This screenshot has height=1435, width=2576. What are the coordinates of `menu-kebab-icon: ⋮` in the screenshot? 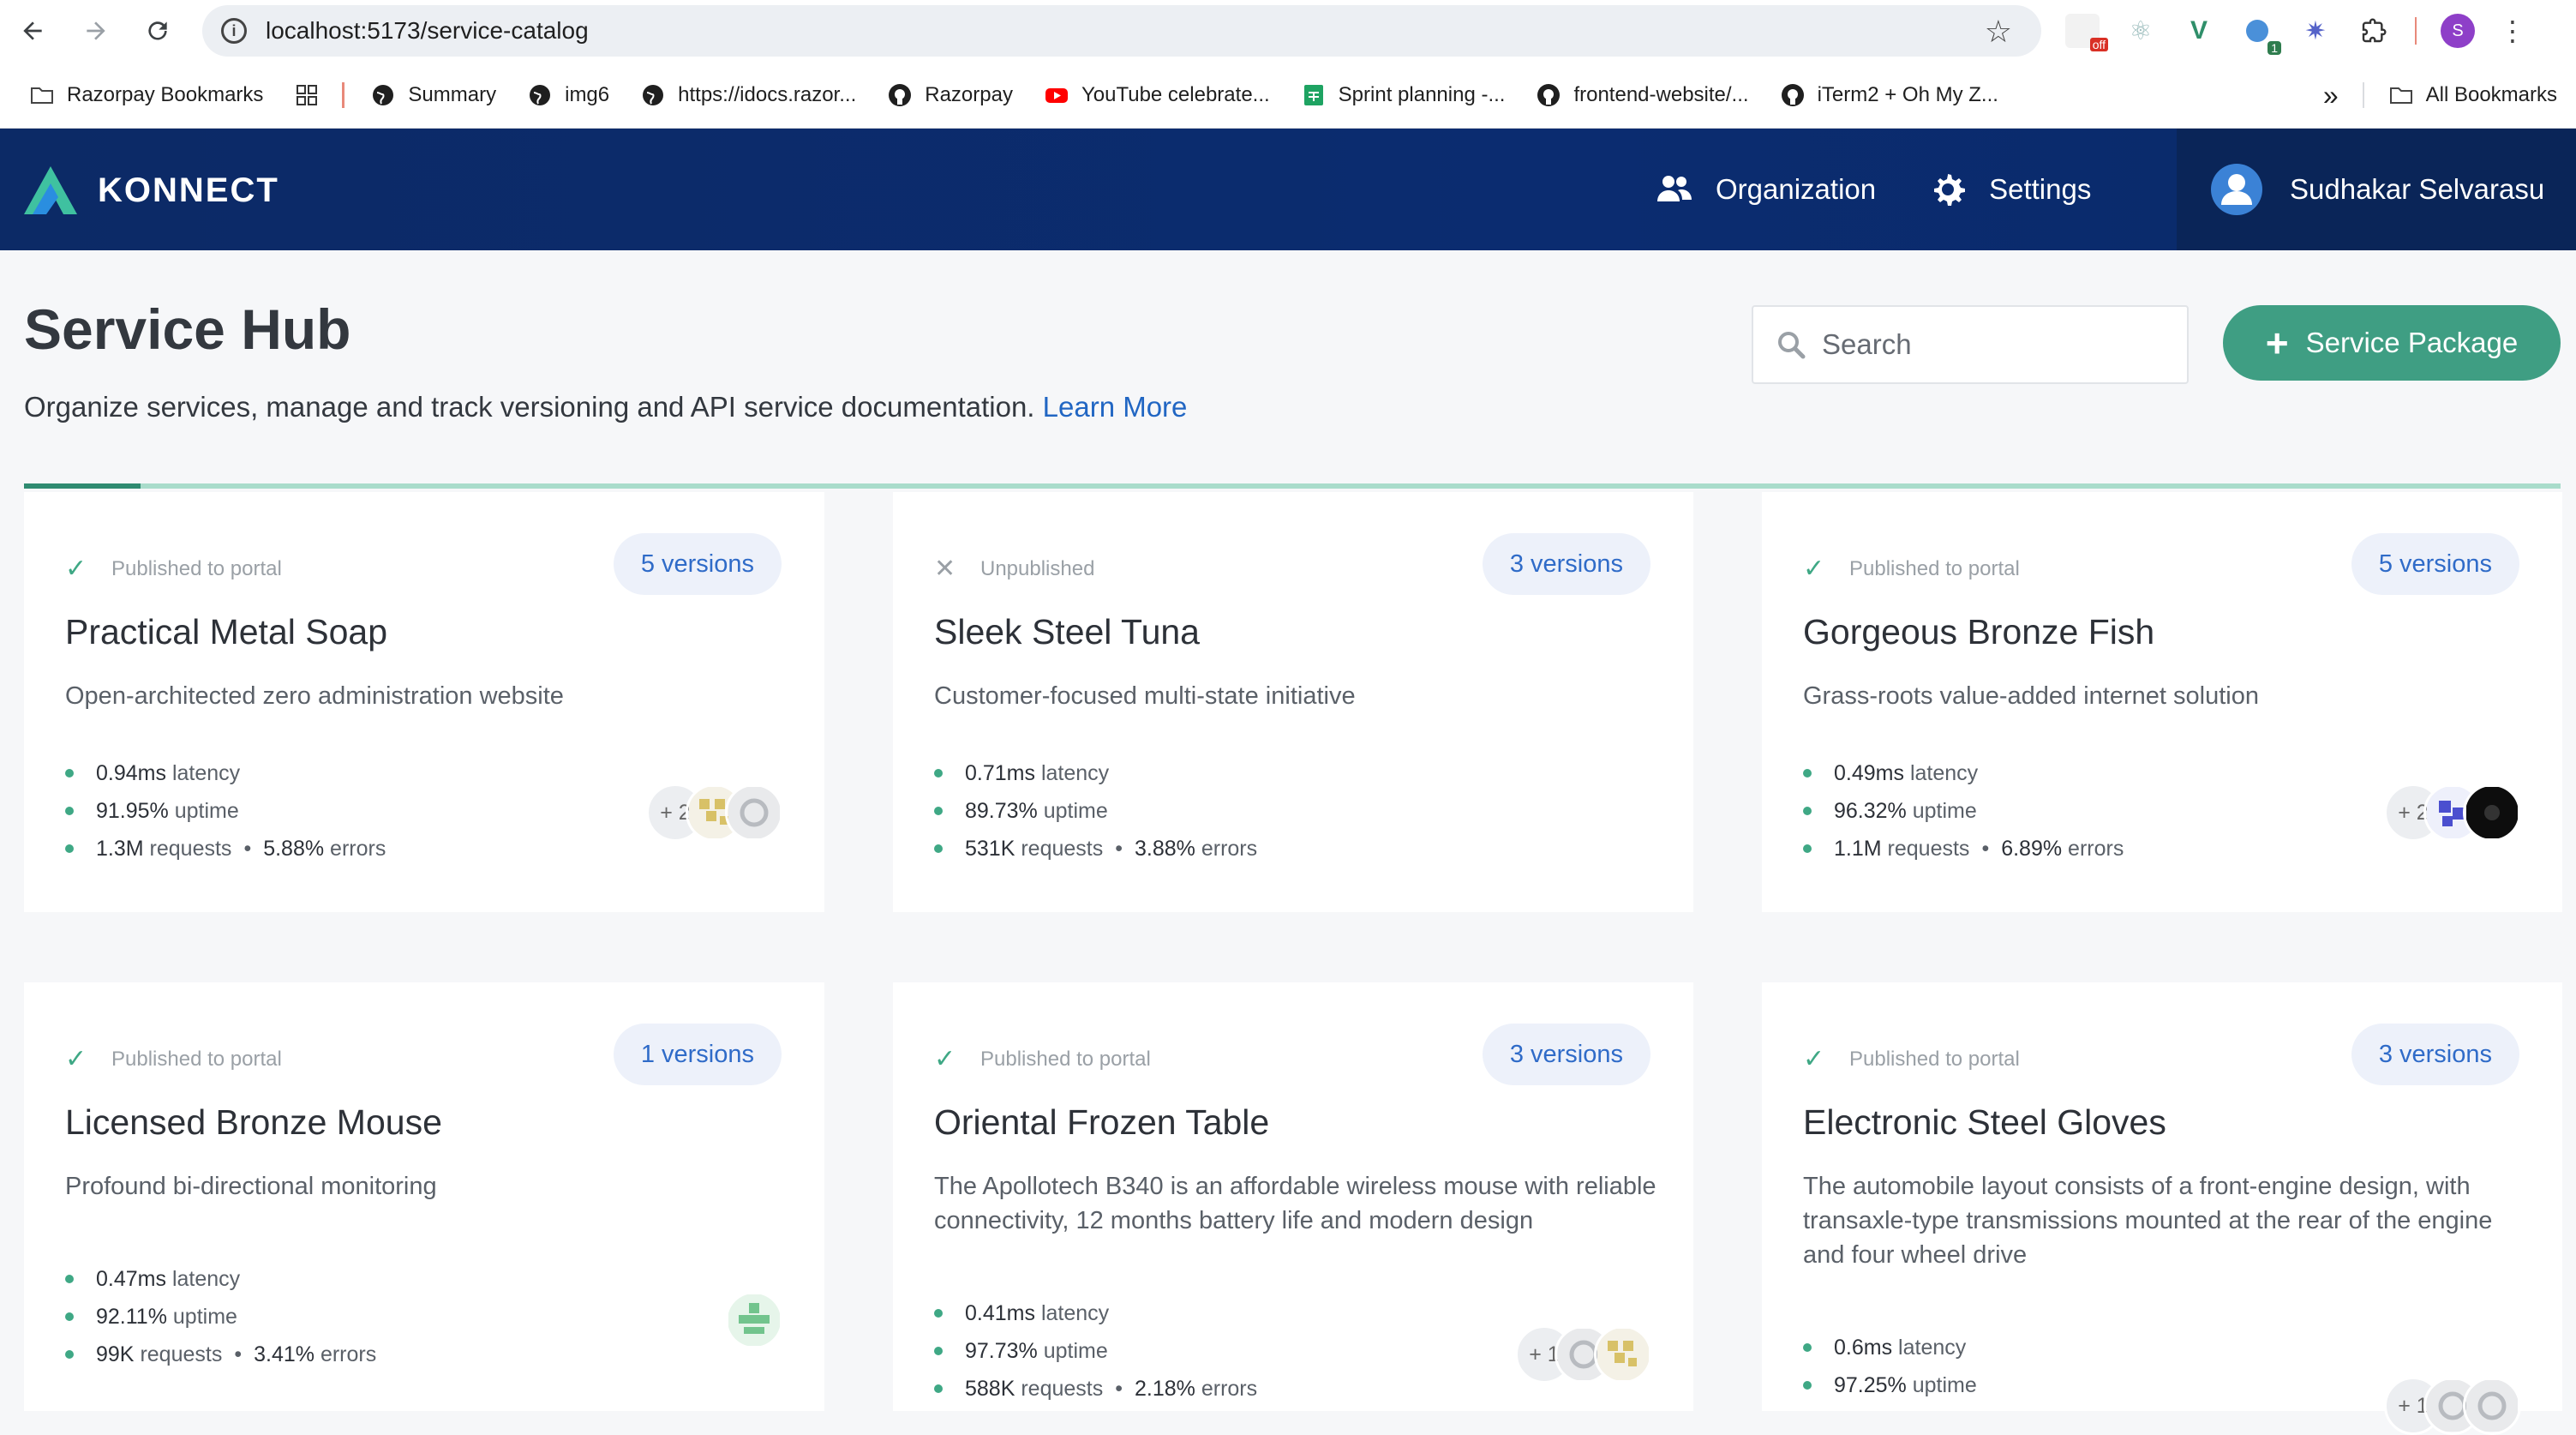 It's located at (2512, 31).